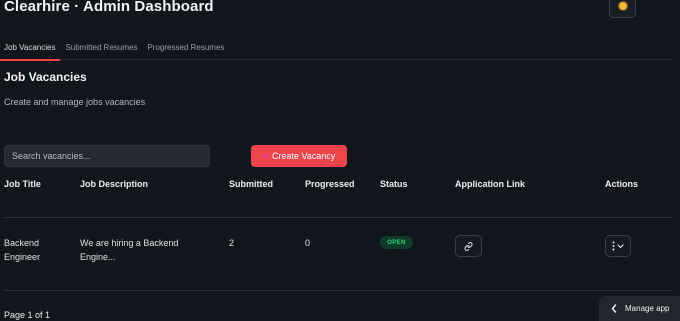 The image size is (680, 321). I want to click on column-header-application-link: Application Link, so click(490, 184).